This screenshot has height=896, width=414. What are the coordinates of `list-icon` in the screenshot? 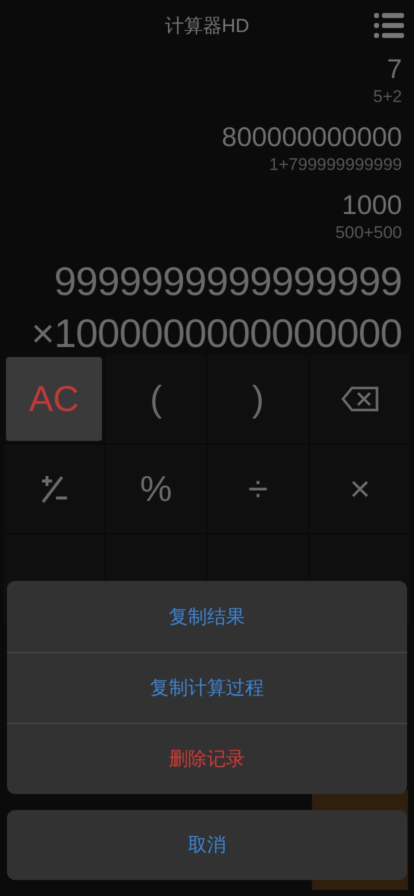 It's located at (389, 26).